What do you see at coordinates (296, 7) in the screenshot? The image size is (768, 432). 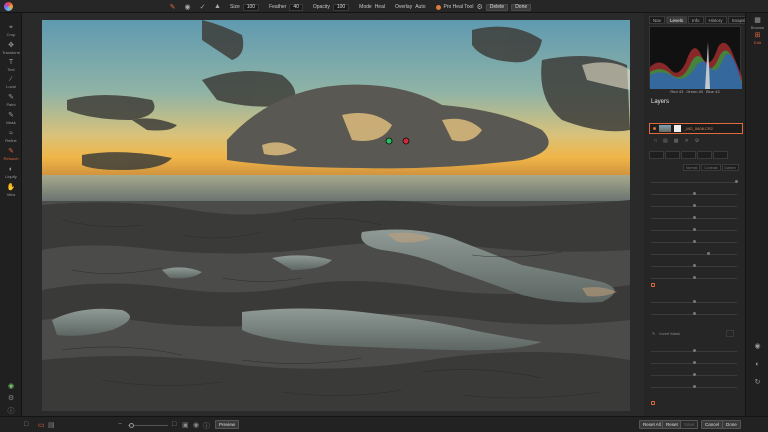 I see `feather-field: 40` at bounding box center [296, 7].